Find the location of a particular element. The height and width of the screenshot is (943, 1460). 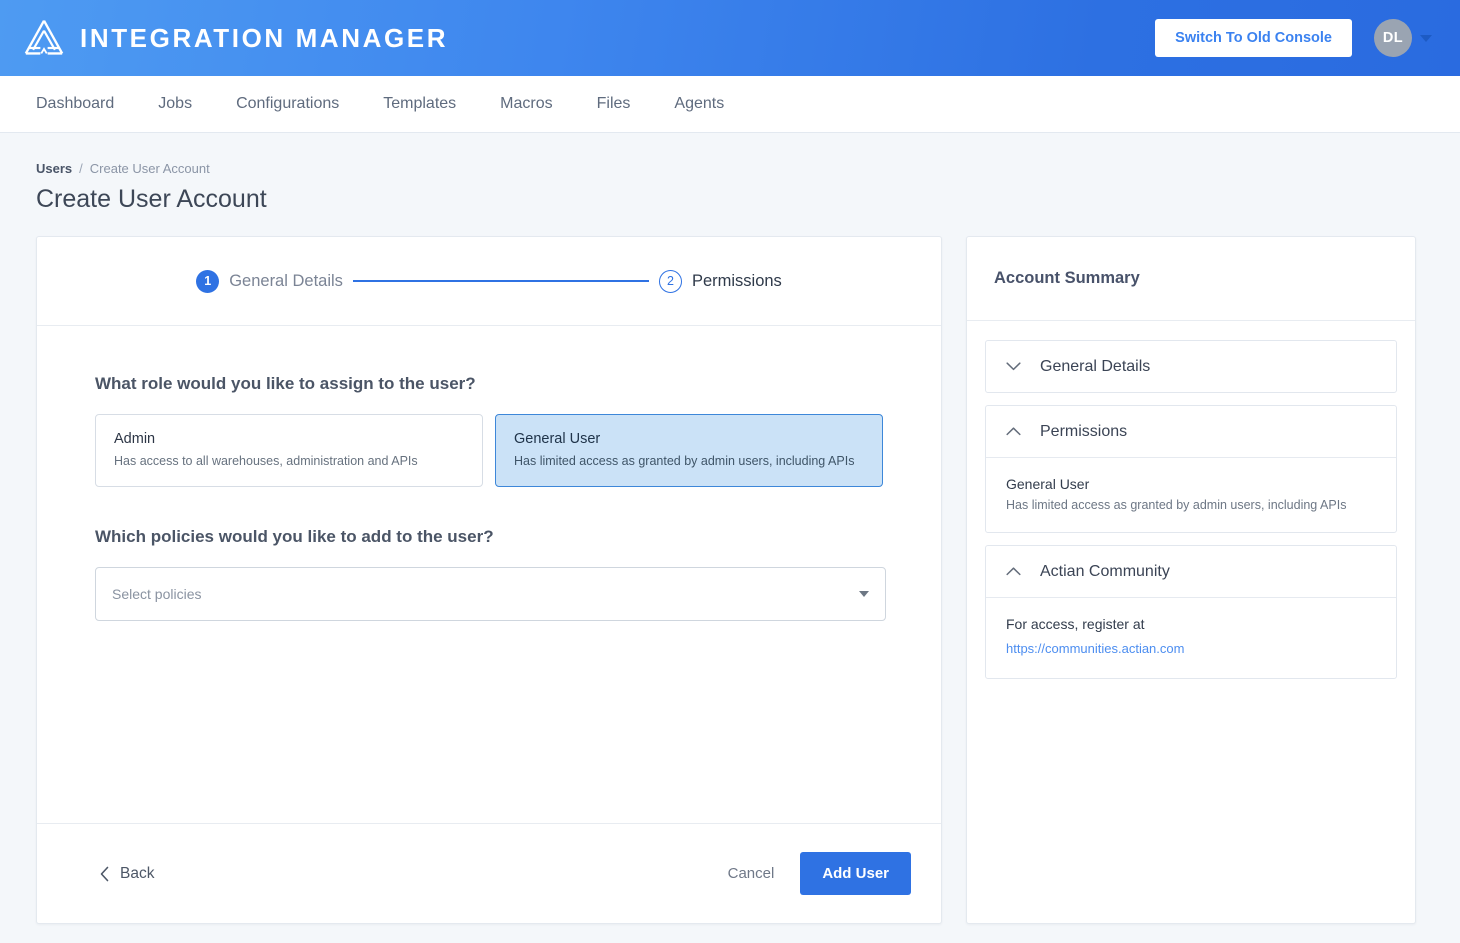

account-summary-title: Account Summary is located at coordinates (1067, 278).